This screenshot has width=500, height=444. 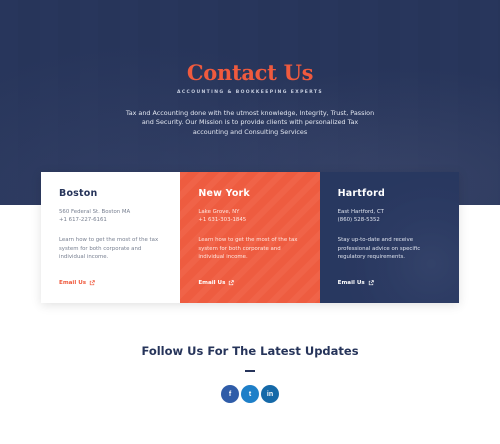 I want to click on social-links: f t in, so click(x=250, y=394).